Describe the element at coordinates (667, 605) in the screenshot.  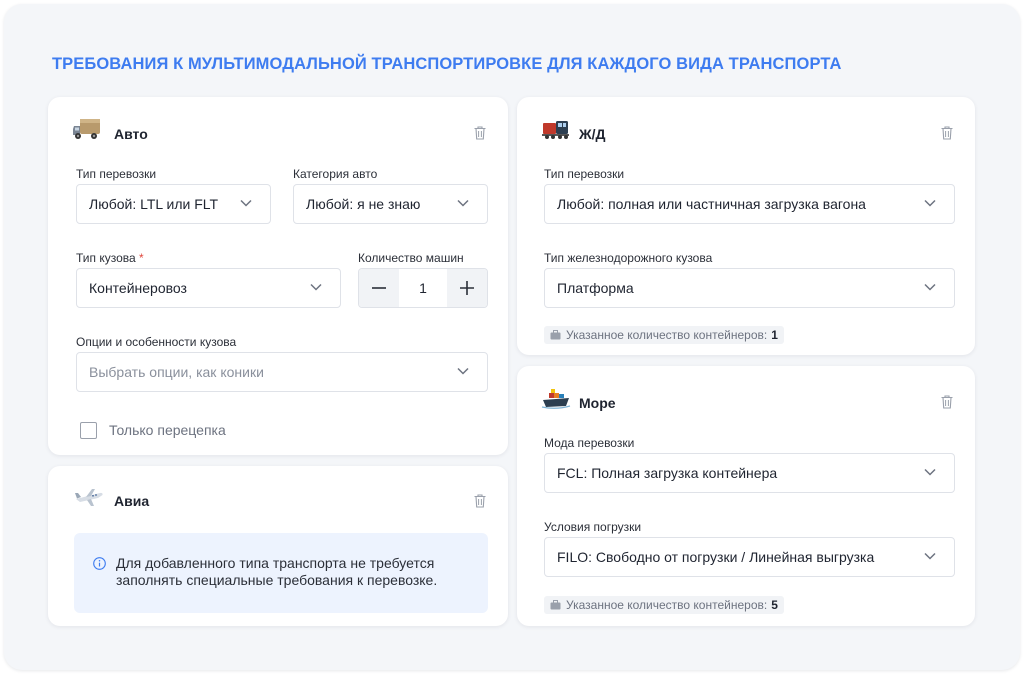
I see `sea-containers-label: Указанное количество контейнеров:` at that location.